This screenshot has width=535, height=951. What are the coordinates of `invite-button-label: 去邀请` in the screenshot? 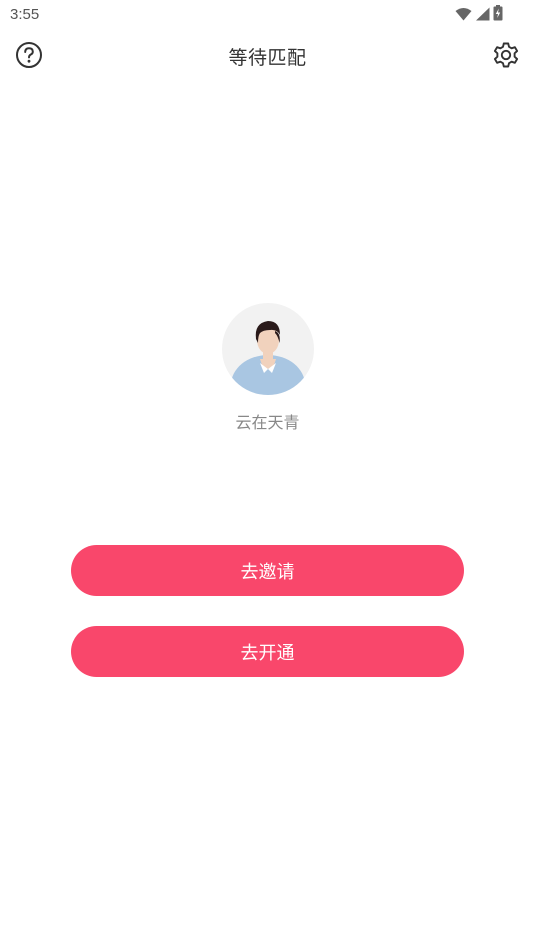 It's located at (267, 572).